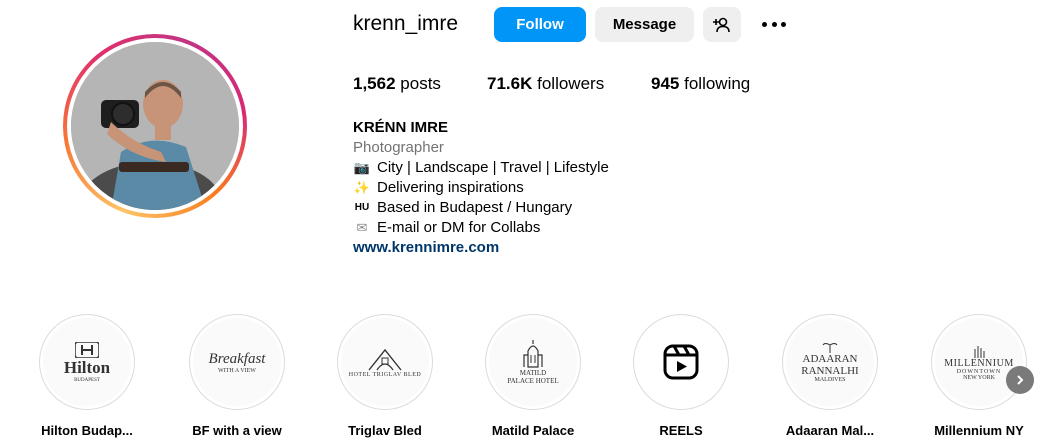 The width and height of the screenshot is (1040, 440). What do you see at coordinates (459, 227) in the screenshot?
I see `bio-line-text: E-mail or DM for Collabs` at bounding box center [459, 227].